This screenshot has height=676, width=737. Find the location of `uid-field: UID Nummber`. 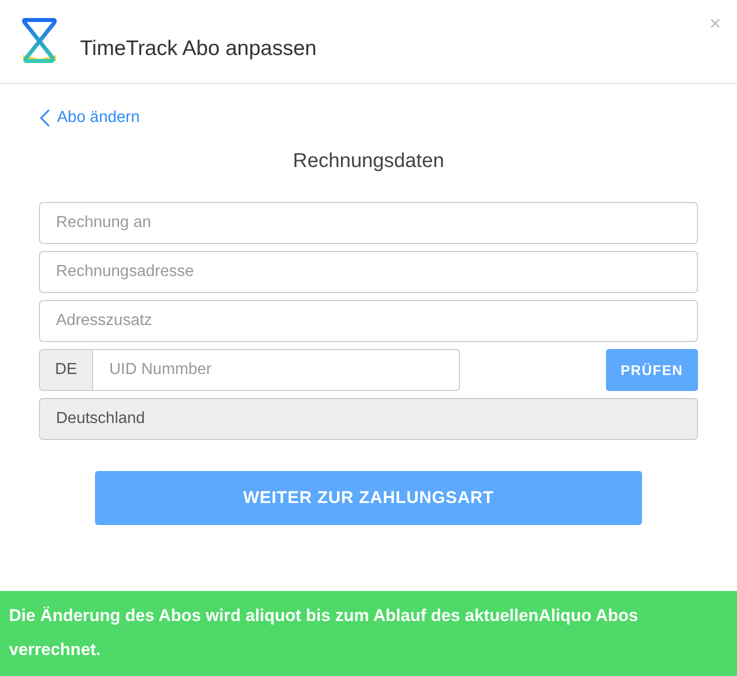

uid-field: UID Nummber is located at coordinates (276, 370).